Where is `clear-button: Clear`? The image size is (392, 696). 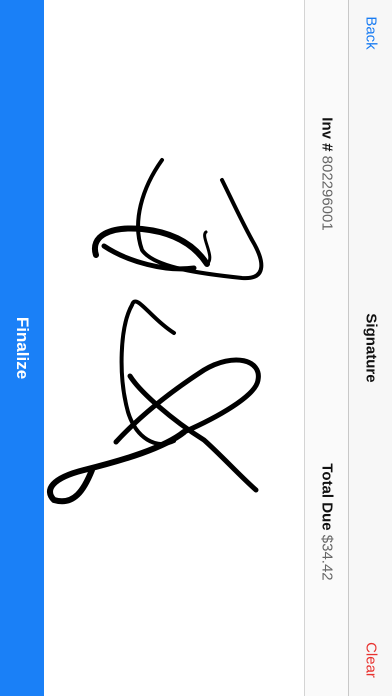 clear-button: Clear is located at coordinates (371, 660).